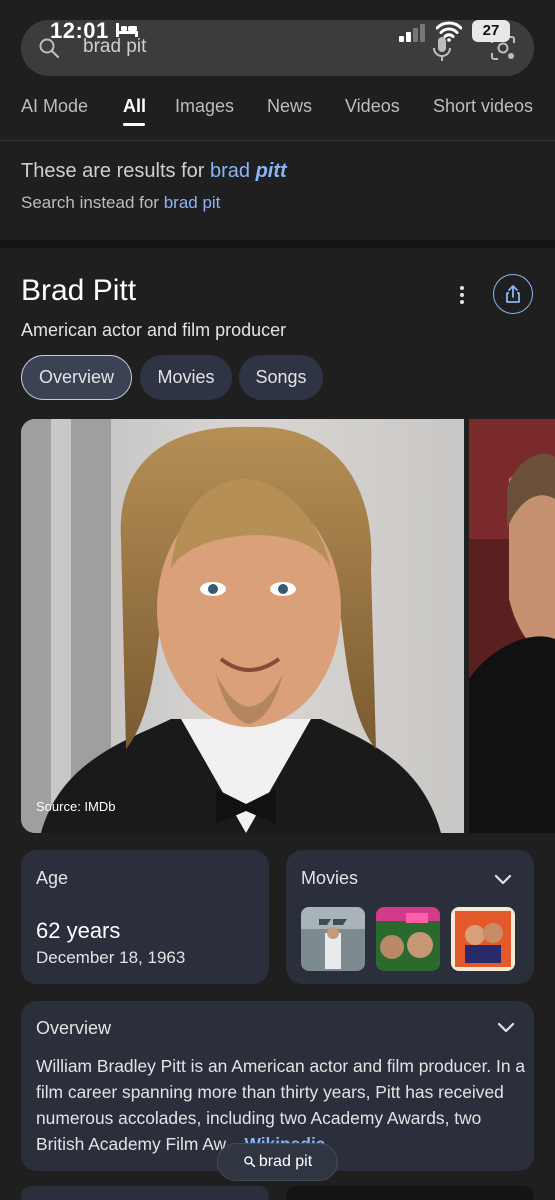  Describe the element at coordinates (285, 1161) in the screenshot. I see `floating-search-label: brad pit` at that location.